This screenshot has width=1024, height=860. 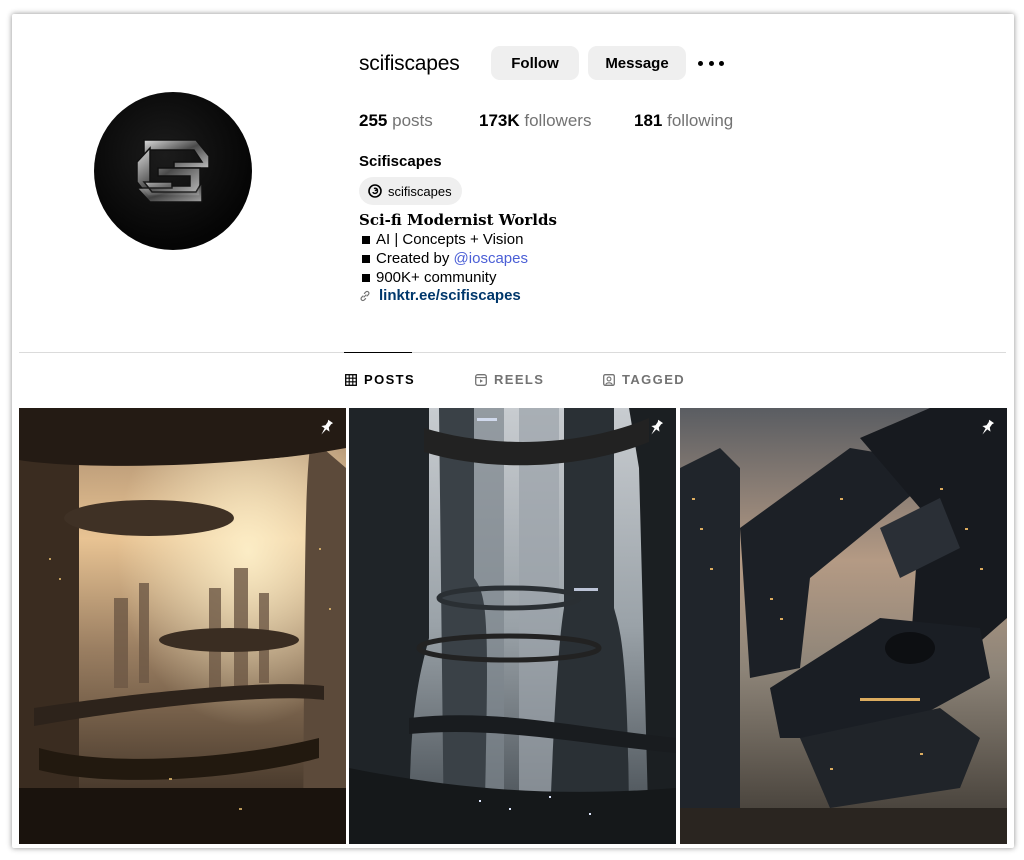 What do you see at coordinates (491, 258) in the screenshot?
I see `mention-link: @ioscapes` at bounding box center [491, 258].